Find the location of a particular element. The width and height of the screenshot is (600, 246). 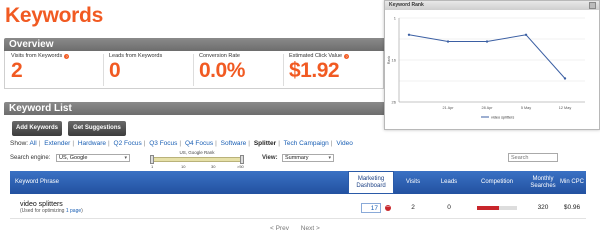

y-tick-label: 1 is located at coordinates (395, 18).